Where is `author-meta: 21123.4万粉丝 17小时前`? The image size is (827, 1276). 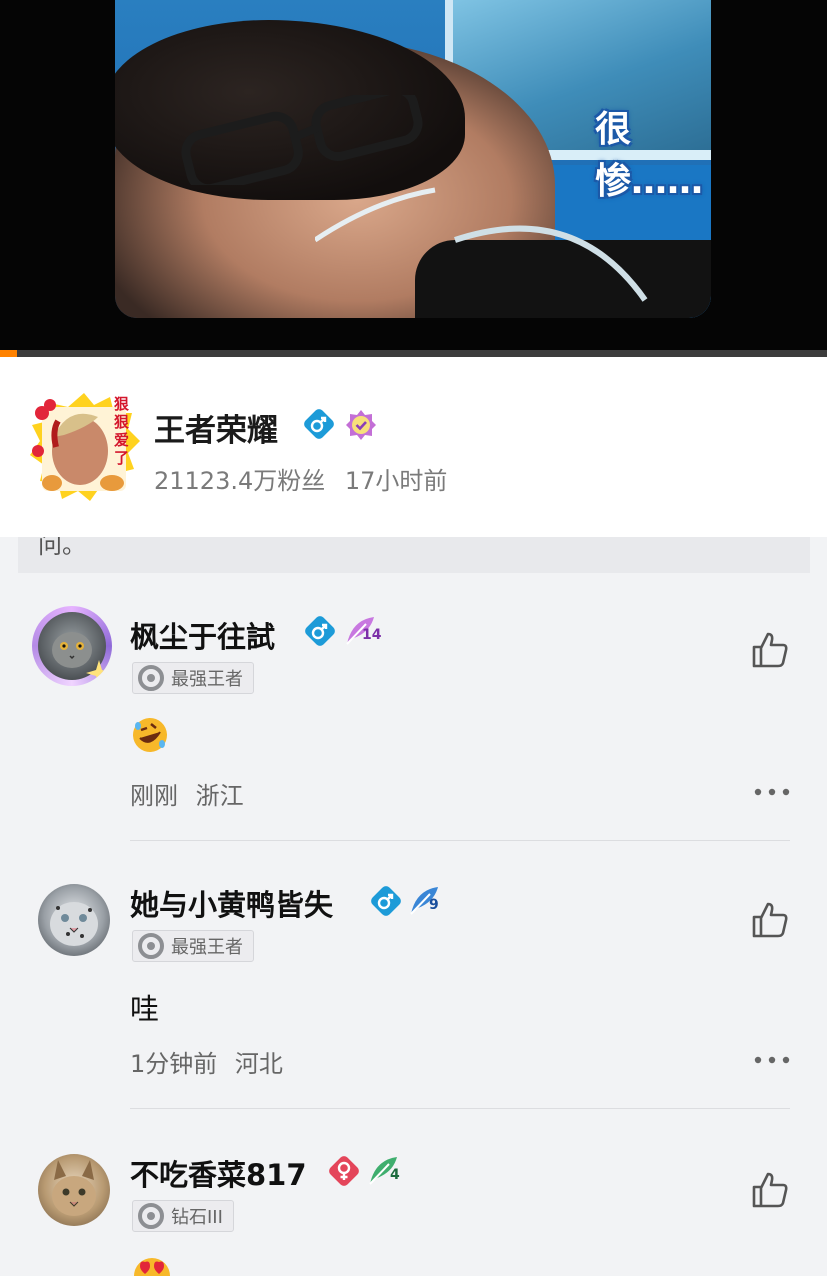
author-meta: 21123.4万粉丝 17小时前 is located at coordinates (306, 478).